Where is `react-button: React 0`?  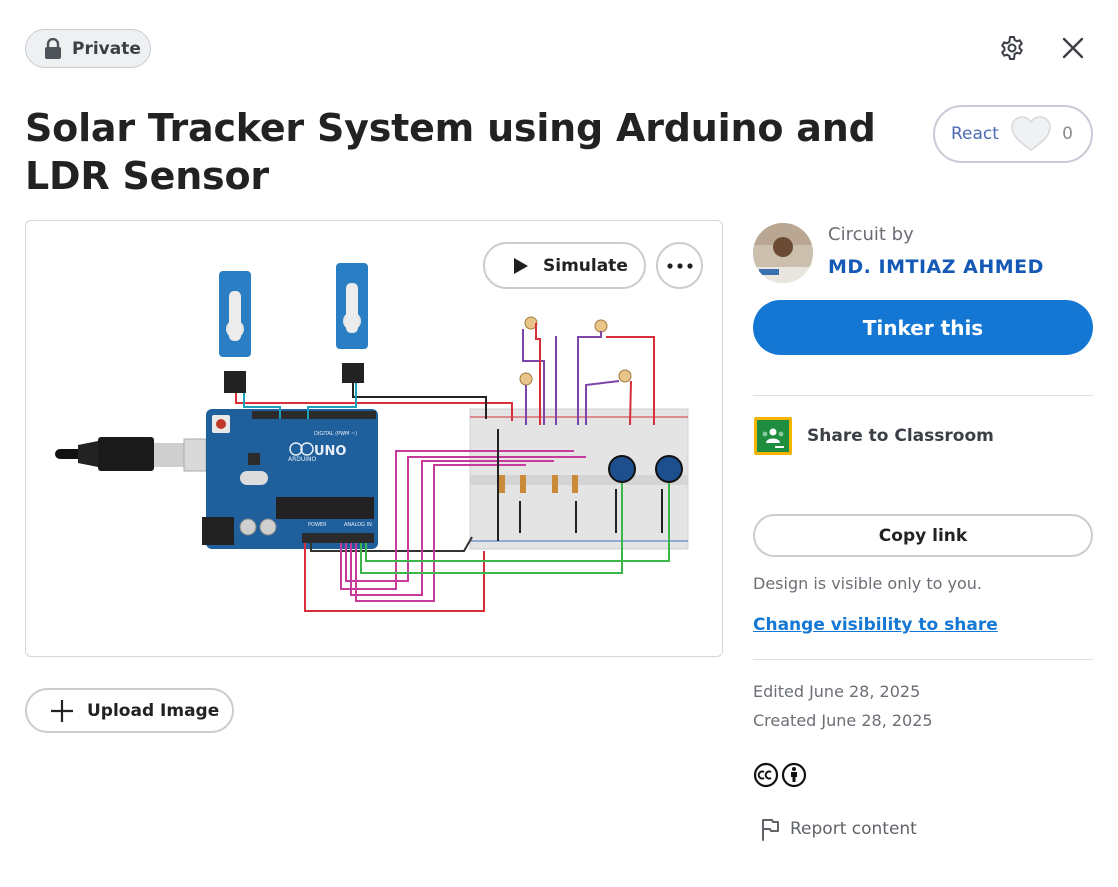
react-button: React 0 is located at coordinates (1013, 134).